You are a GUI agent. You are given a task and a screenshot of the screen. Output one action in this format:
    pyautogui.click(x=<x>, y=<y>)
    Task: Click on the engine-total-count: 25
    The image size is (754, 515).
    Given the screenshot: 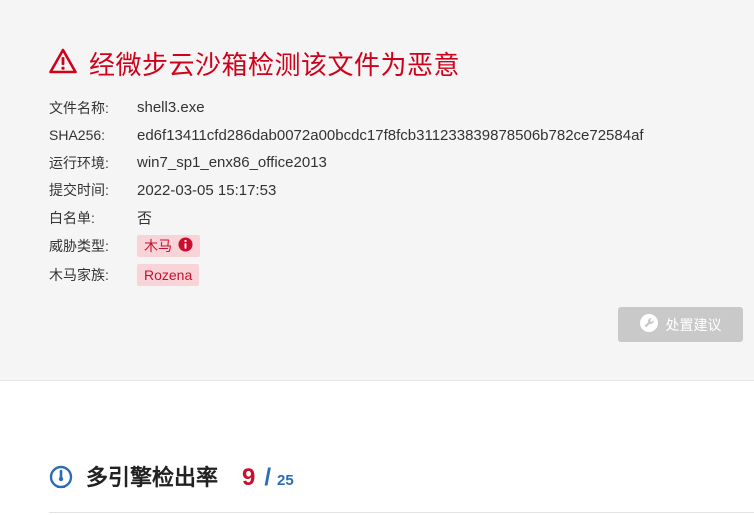 What is the action you would take?
    pyautogui.click(x=285, y=480)
    